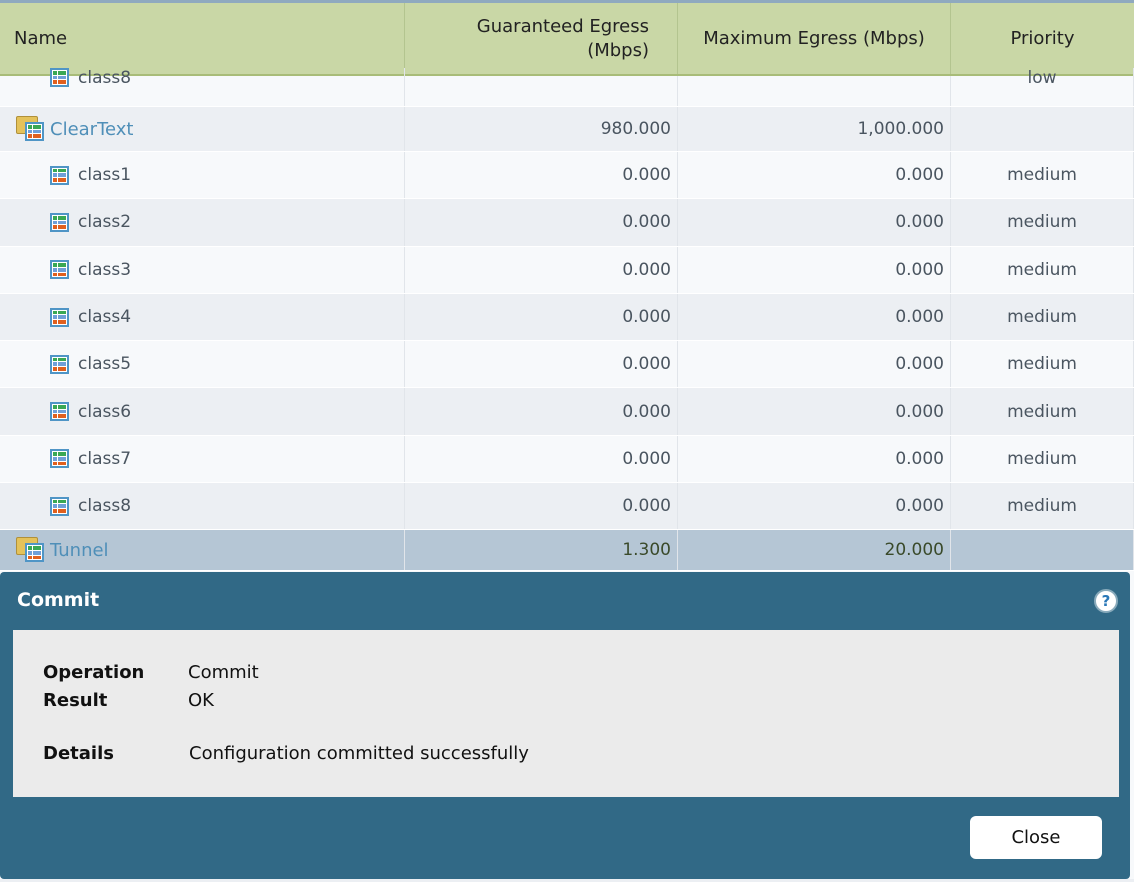 The image size is (1134, 882). I want to click on group-row: ClearText 980.000 1,000.000, so click(567, 129).